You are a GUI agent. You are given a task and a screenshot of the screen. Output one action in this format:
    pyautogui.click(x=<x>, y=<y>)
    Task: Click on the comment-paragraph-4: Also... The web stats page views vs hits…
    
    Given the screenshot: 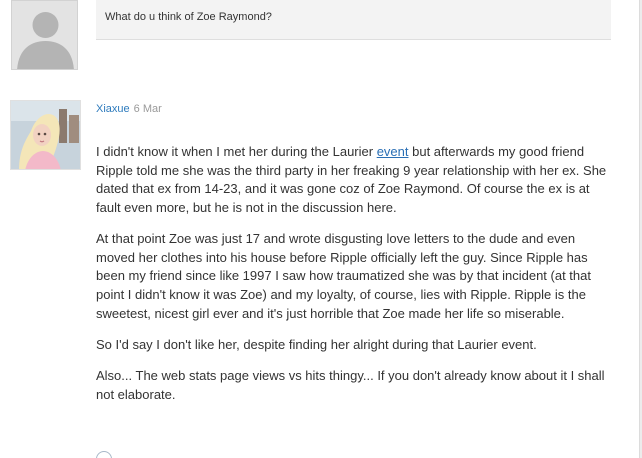 What is the action you would take?
    pyautogui.click(x=350, y=385)
    